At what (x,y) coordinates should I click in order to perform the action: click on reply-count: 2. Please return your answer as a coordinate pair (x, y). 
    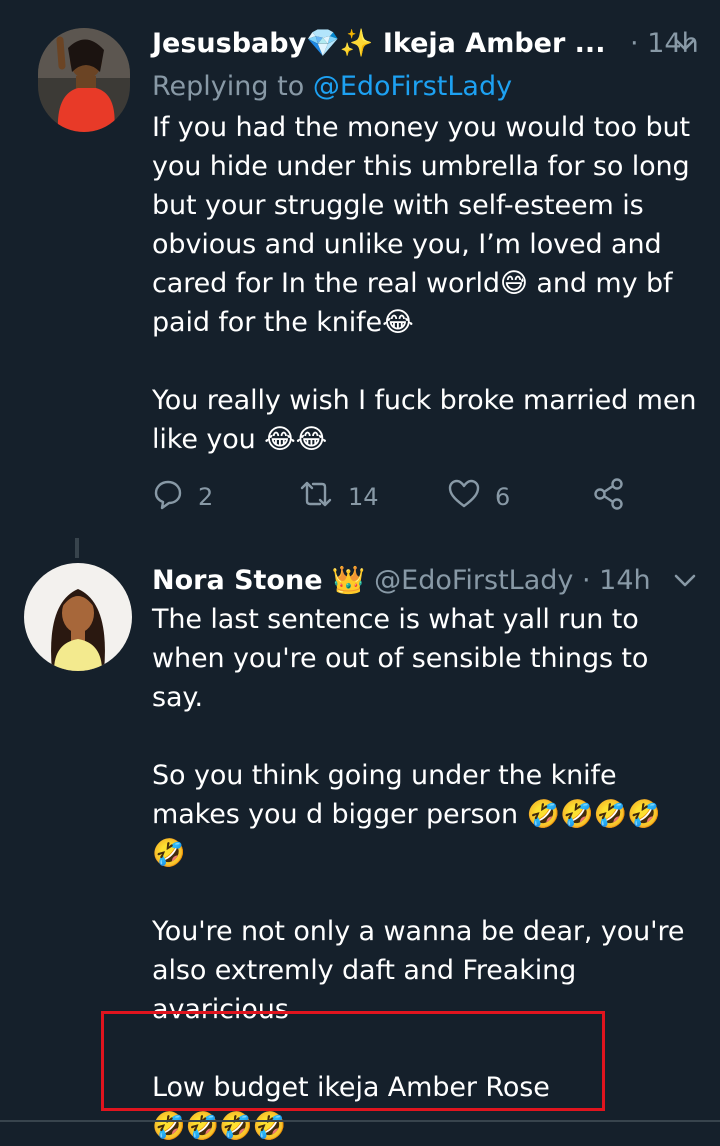
    Looking at the image, I should click on (206, 497).